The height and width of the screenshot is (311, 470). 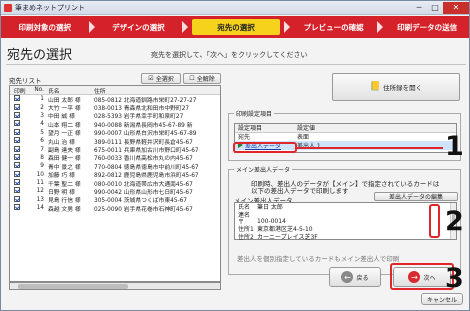 I want to click on detail-row: 住所2 カーニープレイス芝3F, so click(x=278, y=237).